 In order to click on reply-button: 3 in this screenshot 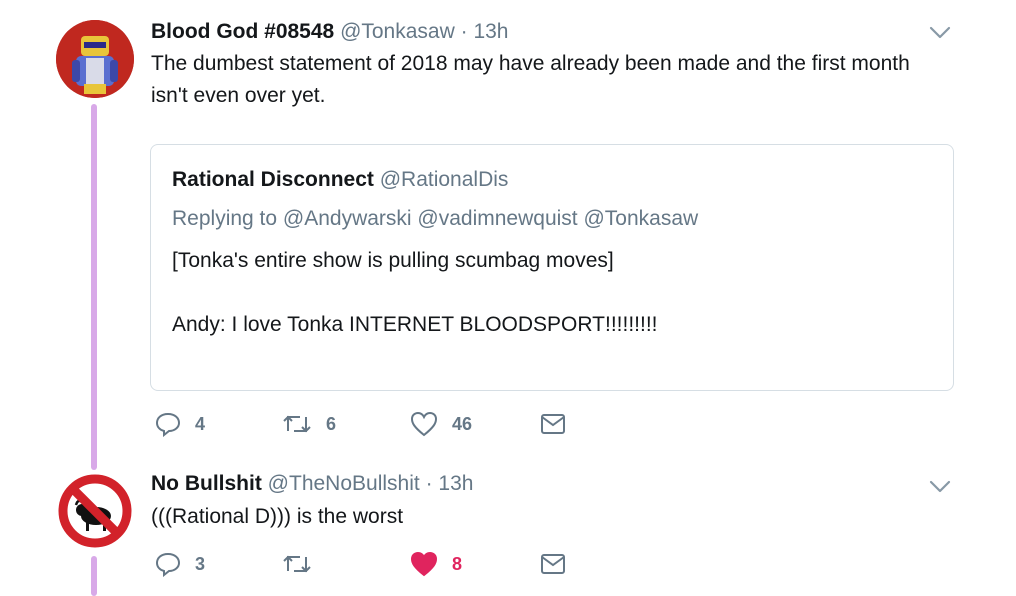, I will do `click(180, 564)`.